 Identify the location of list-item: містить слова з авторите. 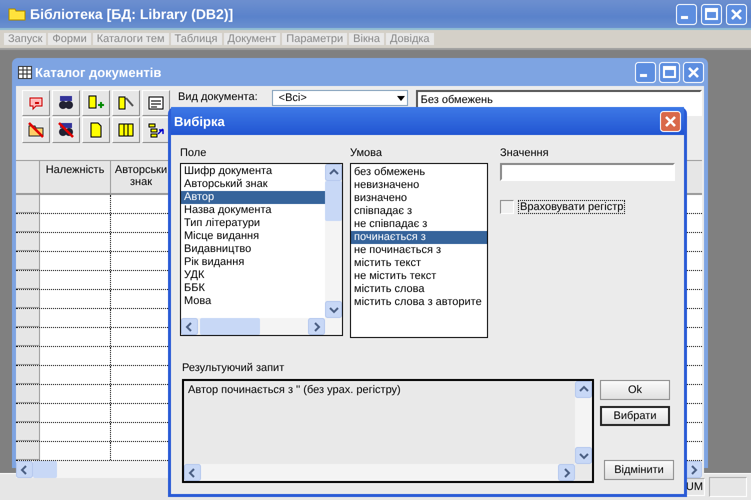
(419, 302).